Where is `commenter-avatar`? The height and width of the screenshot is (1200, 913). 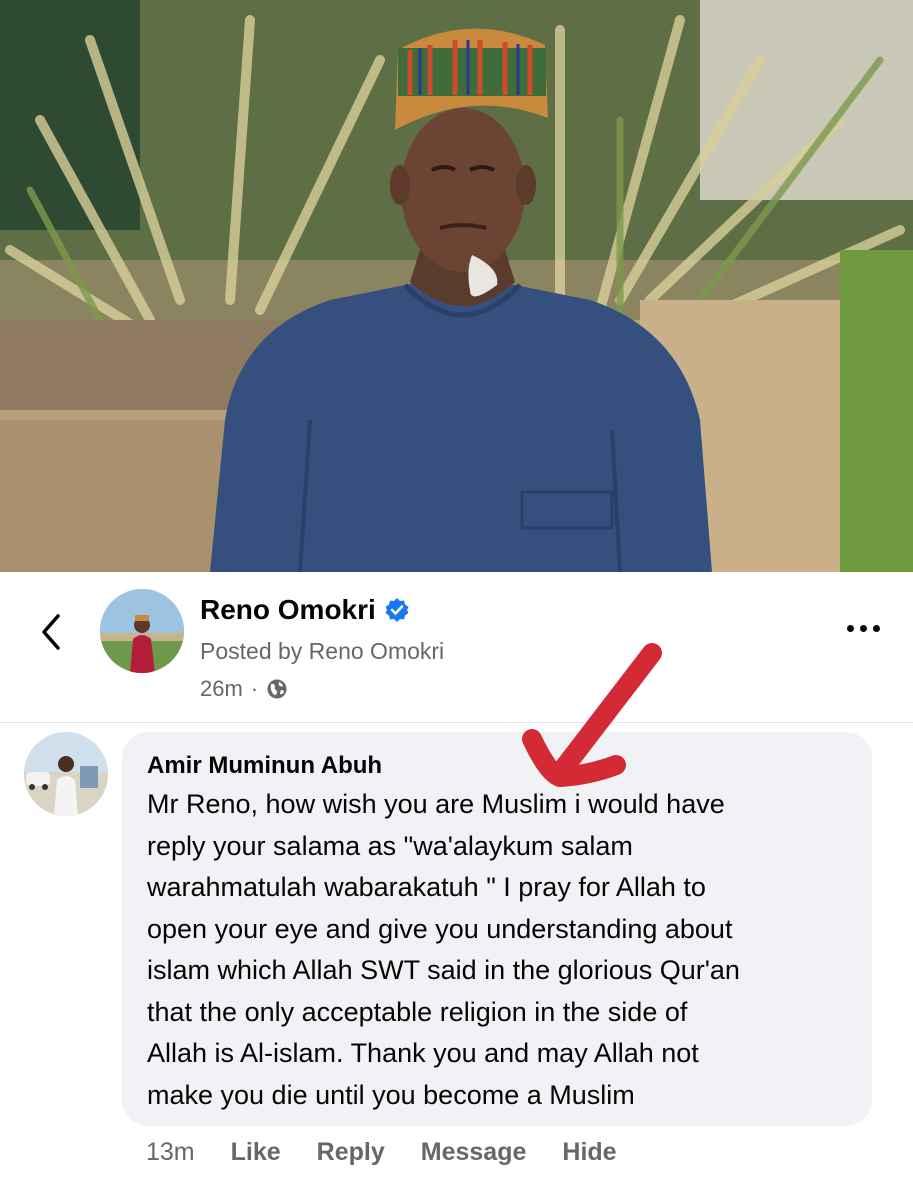 commenter-avatar is located at coordinates (66, 774).